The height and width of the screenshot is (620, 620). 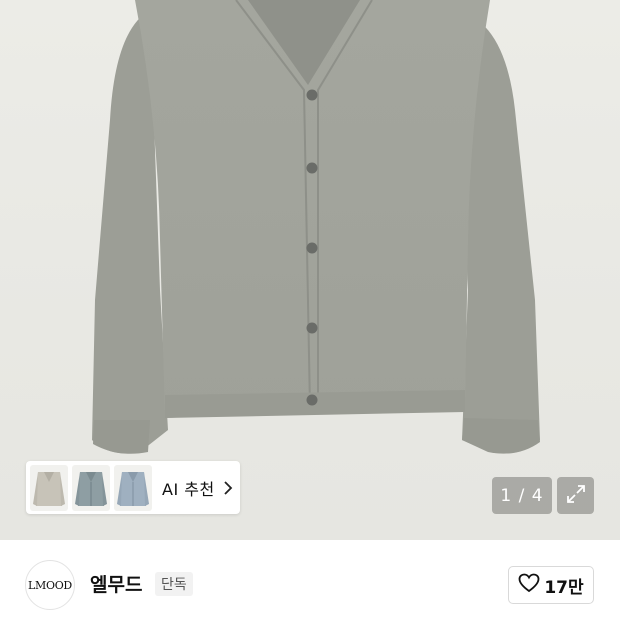 I want to click on heart-icon, so click(x=529, y=585).